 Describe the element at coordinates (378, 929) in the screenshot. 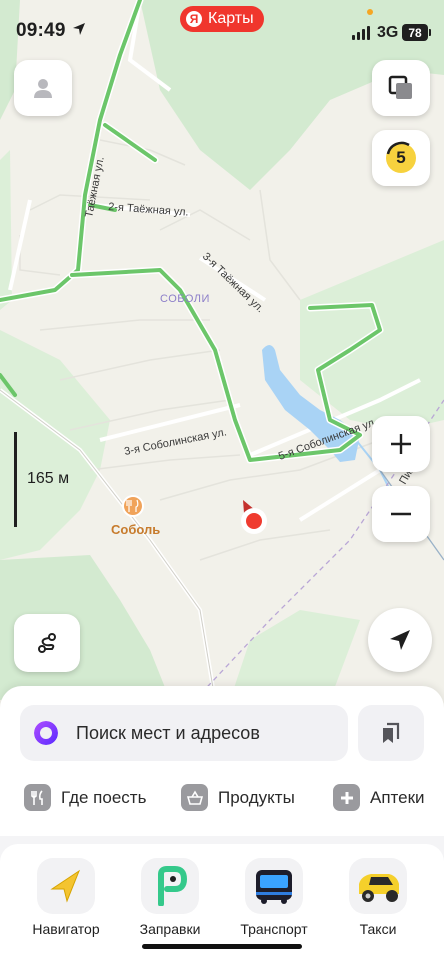

I see `service-label: Такси` at that location.